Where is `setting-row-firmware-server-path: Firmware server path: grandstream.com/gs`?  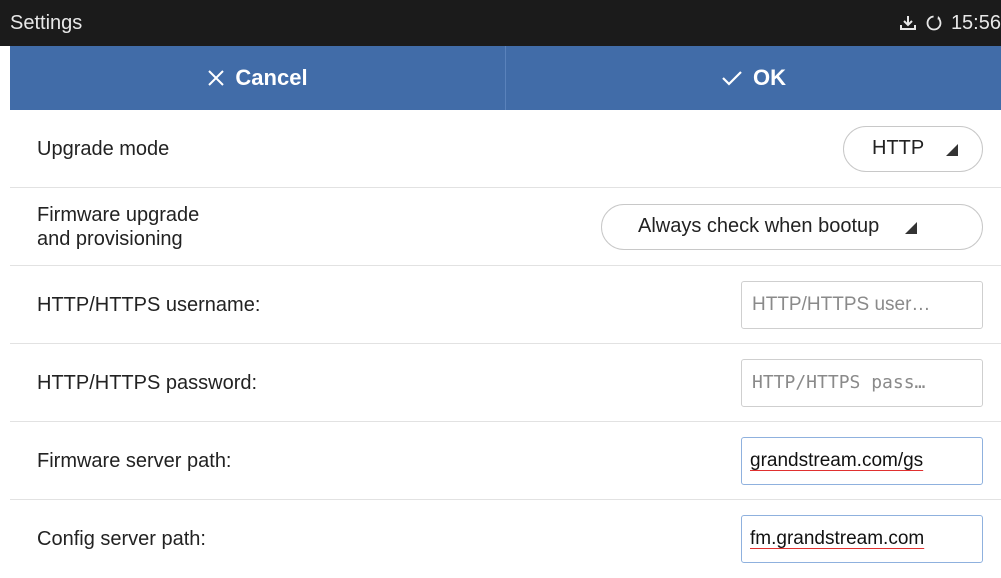 setting-row-firmware-server-path: Firmware server path: grandstream.com/gs is located at coordinates (505, 461).